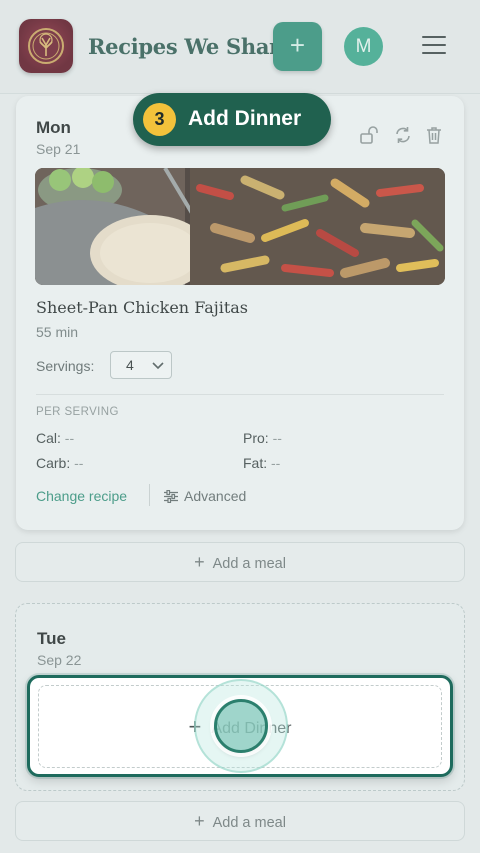 The height and width of the screenshot is (853, 480). What do you see at coordinates (434, 135) in the screenshot?
I see `trash-icon` at bounding box center [434, 135].